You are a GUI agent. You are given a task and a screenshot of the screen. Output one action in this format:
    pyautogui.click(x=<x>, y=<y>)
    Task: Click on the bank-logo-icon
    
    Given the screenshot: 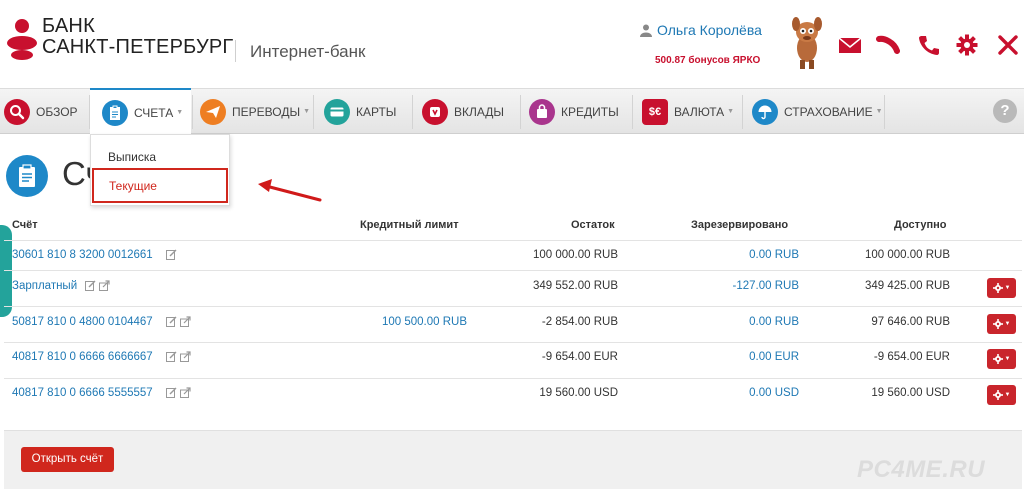 What is the action you would take?
    pyautogui.click(x=22, y=40)
    